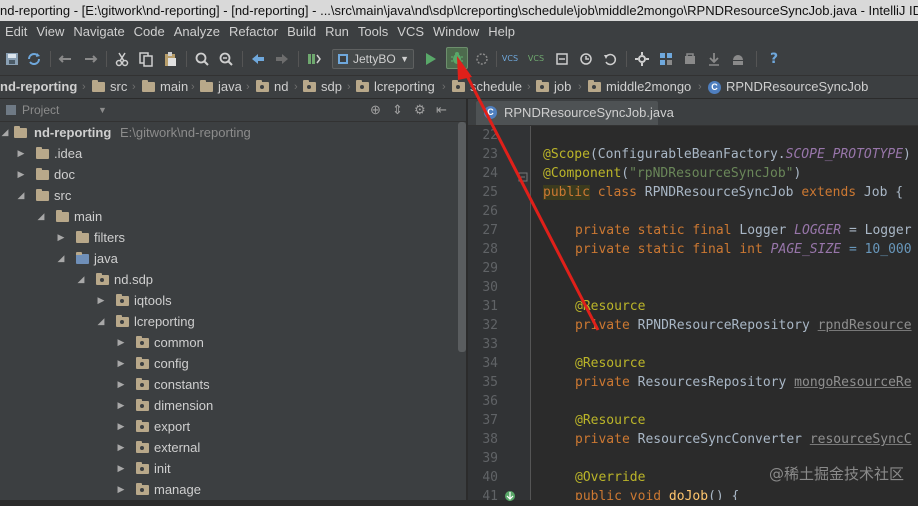  I want to click on chevron-down-icon: ▼, so click(102, 110).